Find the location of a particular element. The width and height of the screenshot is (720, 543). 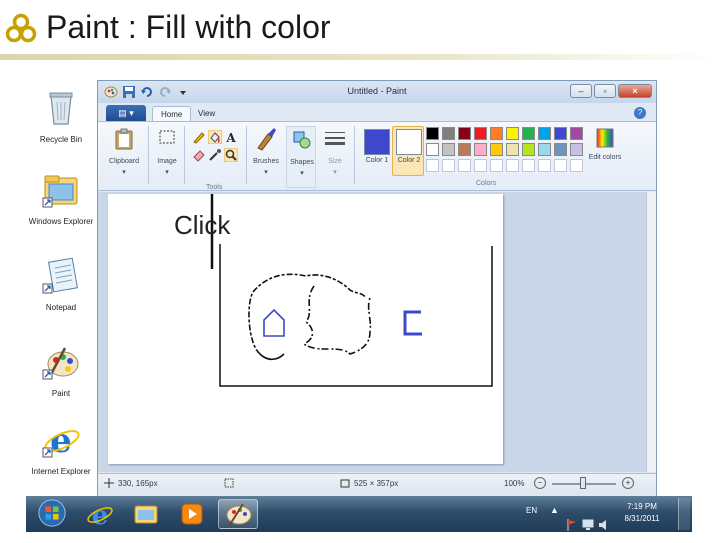

image-button: Image ▾ is located at coordinates (167, 157).